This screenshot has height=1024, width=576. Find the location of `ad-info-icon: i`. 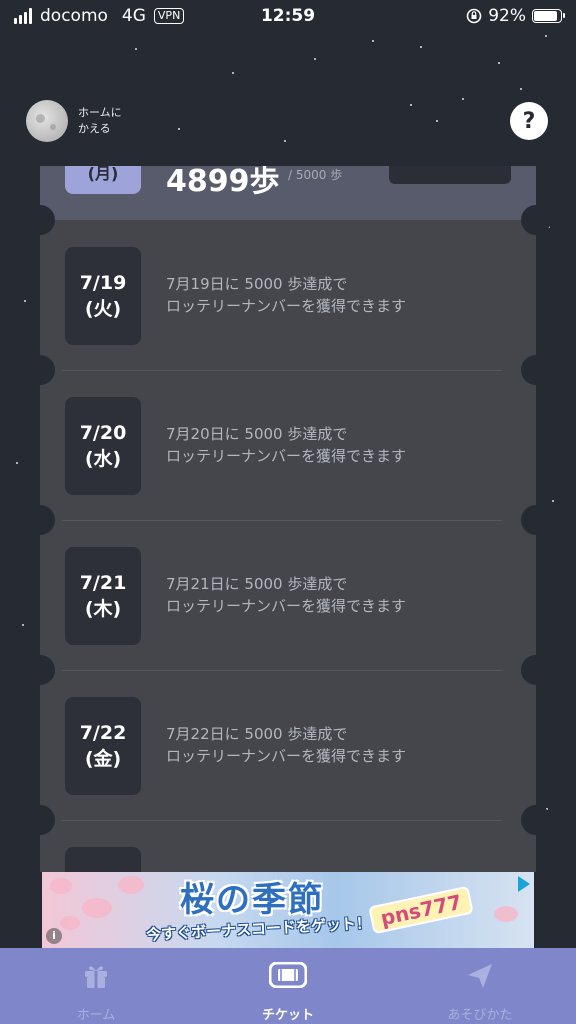

ad-info-icon: i is located at coordinates (54, 936).